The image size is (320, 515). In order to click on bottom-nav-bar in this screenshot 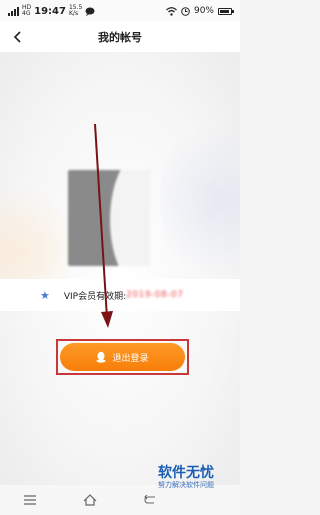, I will do `click(120, 500)`.